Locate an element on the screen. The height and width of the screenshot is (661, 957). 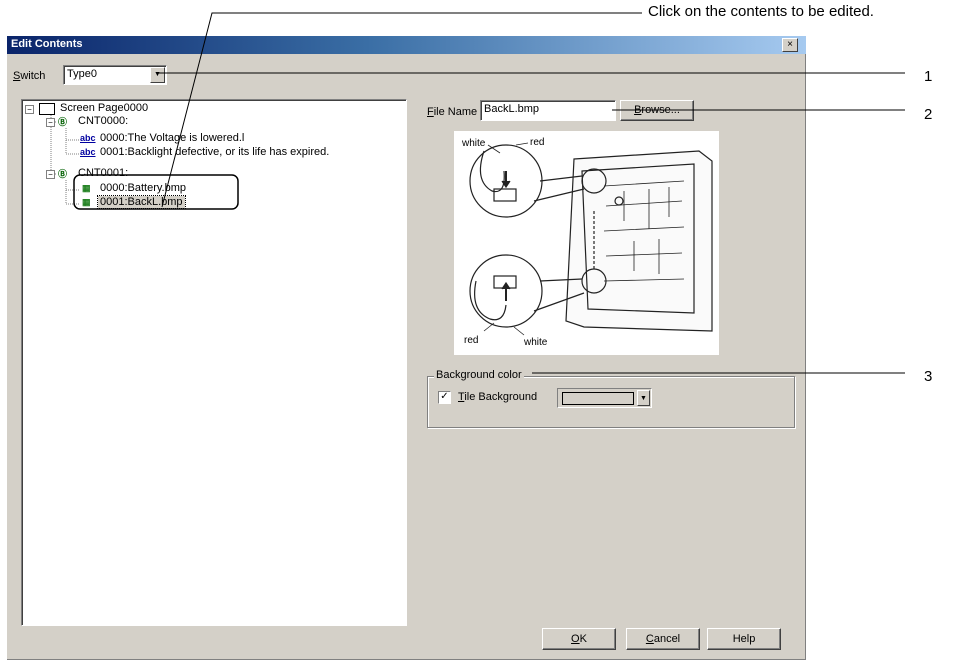
label-white-bottom: white is located at coordinates (535, 342).